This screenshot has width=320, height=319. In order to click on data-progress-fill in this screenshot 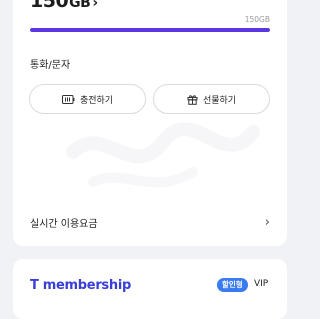, I will do `click(150, 30)`.